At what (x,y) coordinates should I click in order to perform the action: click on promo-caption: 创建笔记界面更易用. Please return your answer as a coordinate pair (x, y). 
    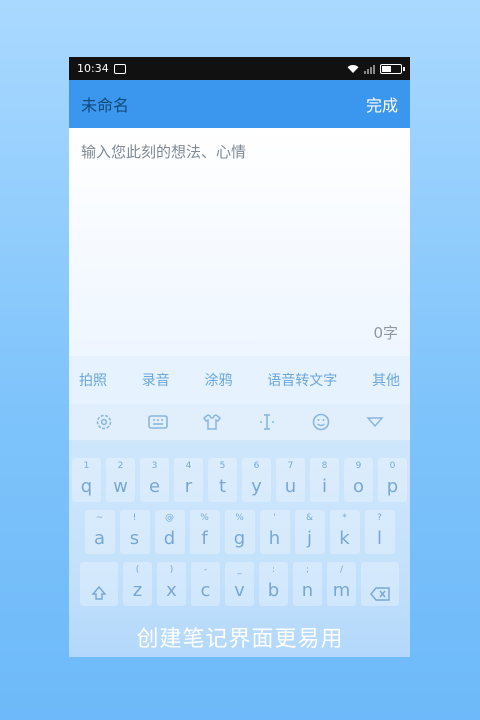
    Looking at the image, I should click on (240, 639).